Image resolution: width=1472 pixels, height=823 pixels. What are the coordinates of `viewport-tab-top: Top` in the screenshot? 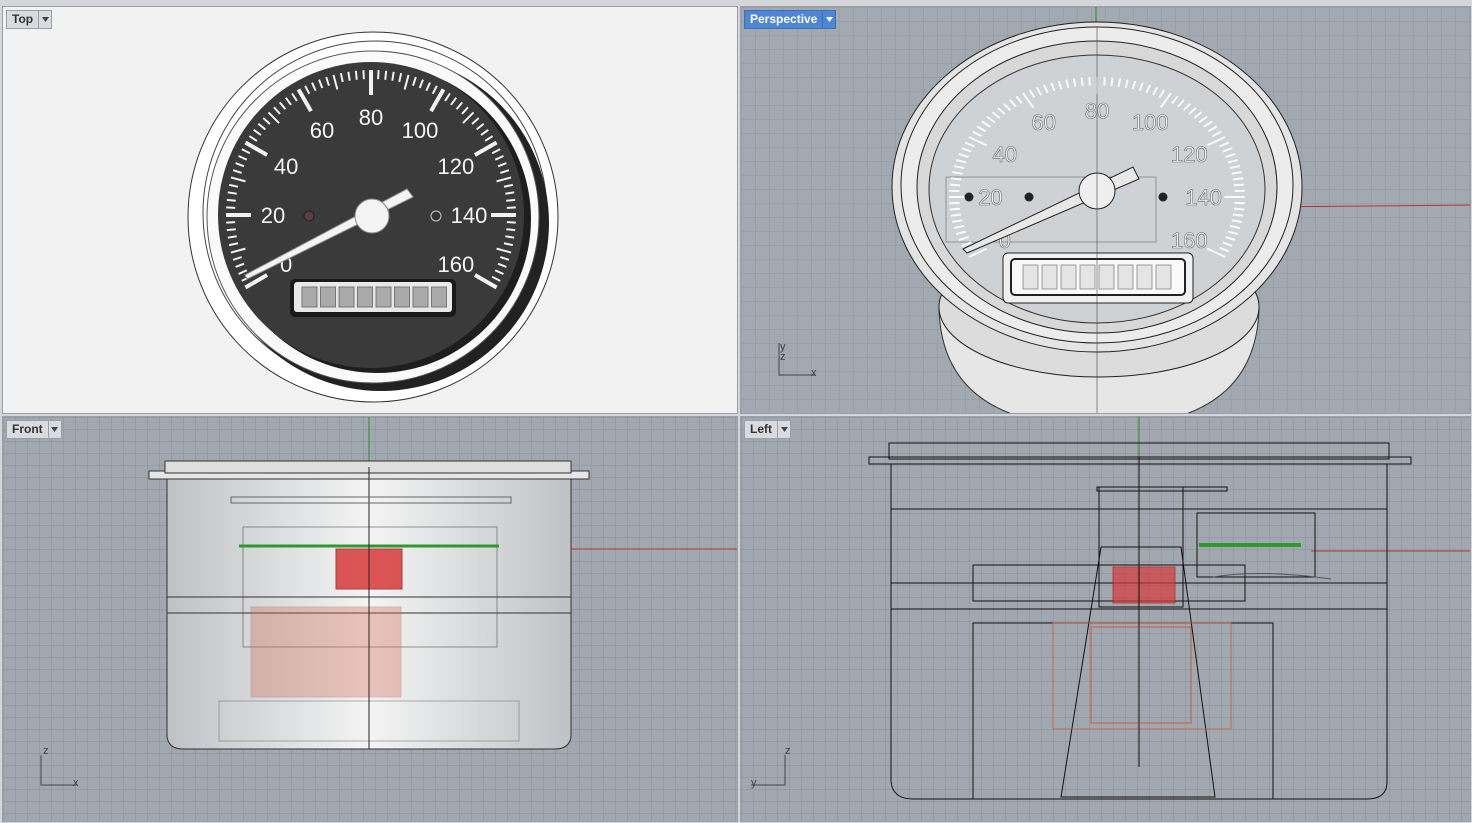 It's located at (29, 19).